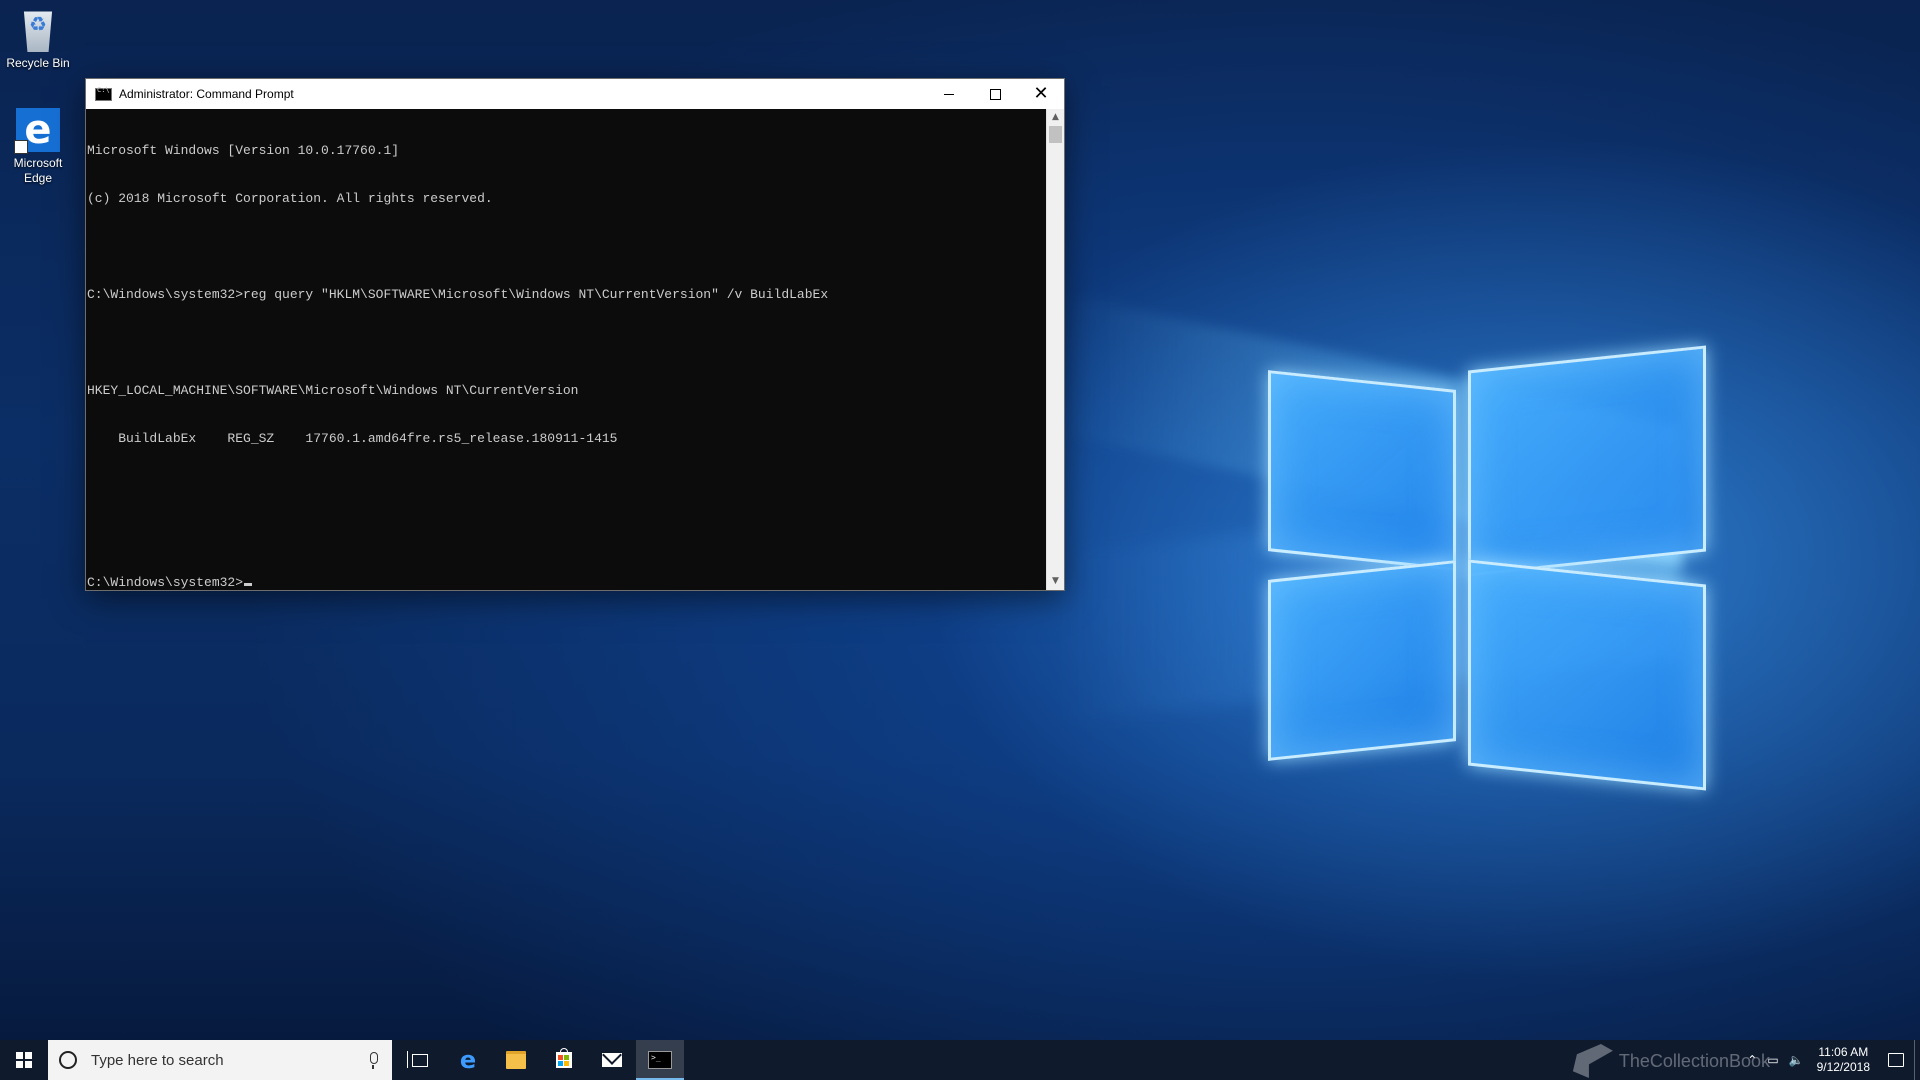  I want to click on desktop-icon-label: Recycle Bin, so click(38, 63).